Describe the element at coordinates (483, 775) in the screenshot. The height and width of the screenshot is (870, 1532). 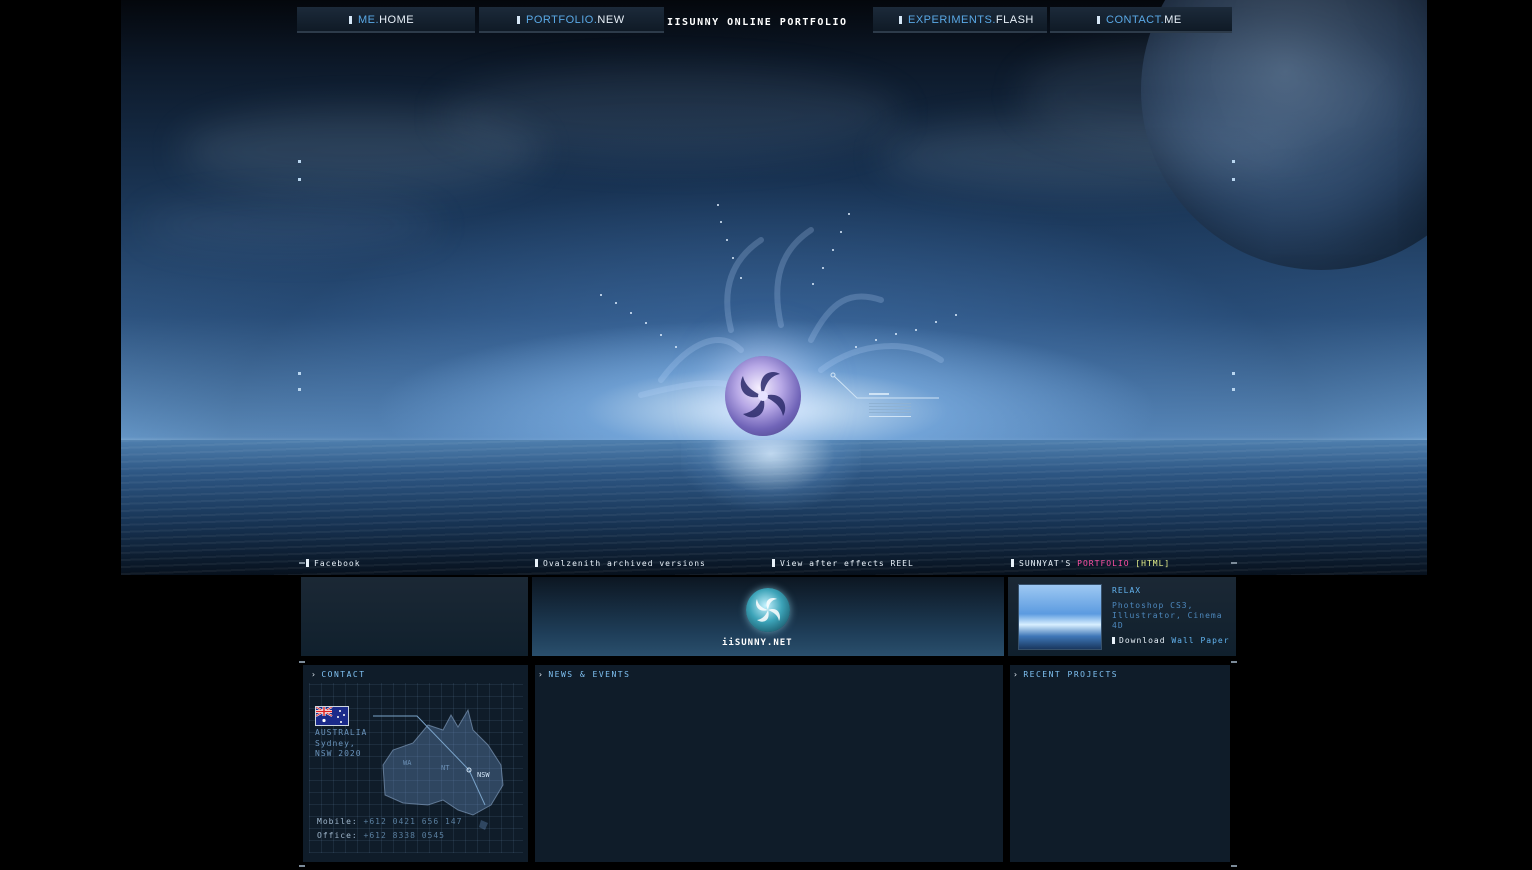
I see `state-label-nsw: NSW` at that location.